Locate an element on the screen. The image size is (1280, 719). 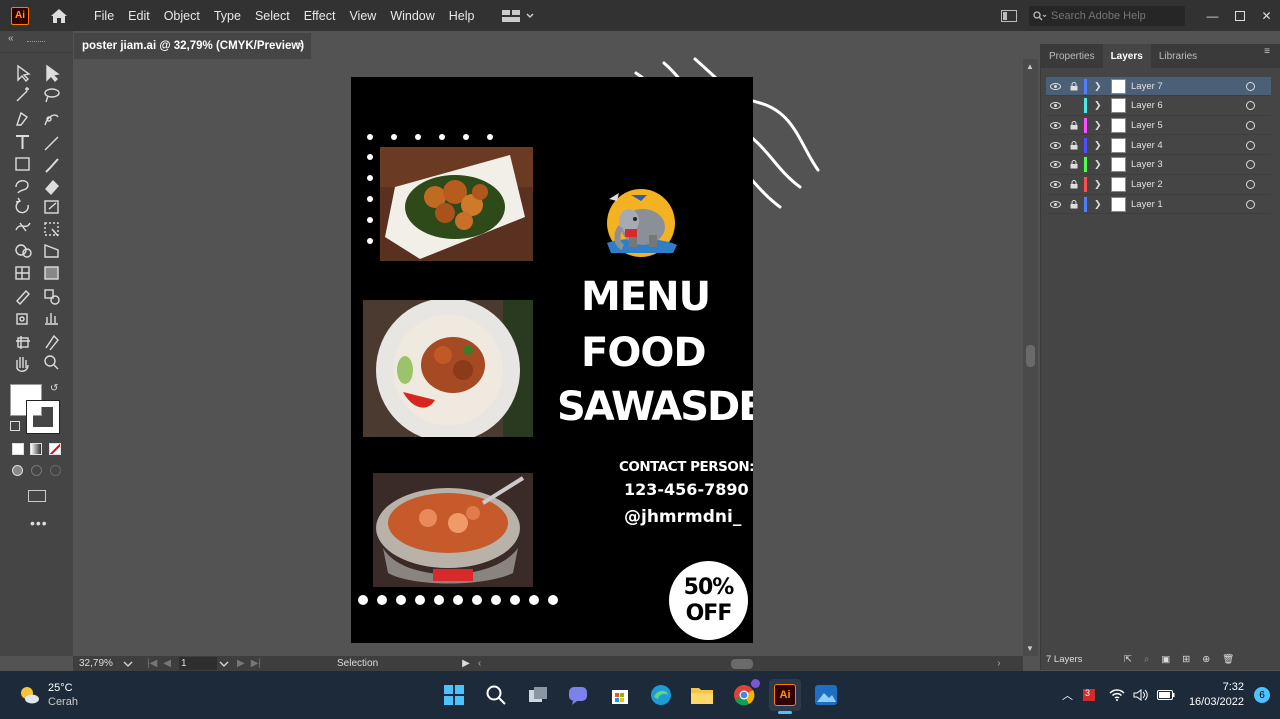
contact-handle: @jhmrmdni_ is located at coordinates (688, 517).